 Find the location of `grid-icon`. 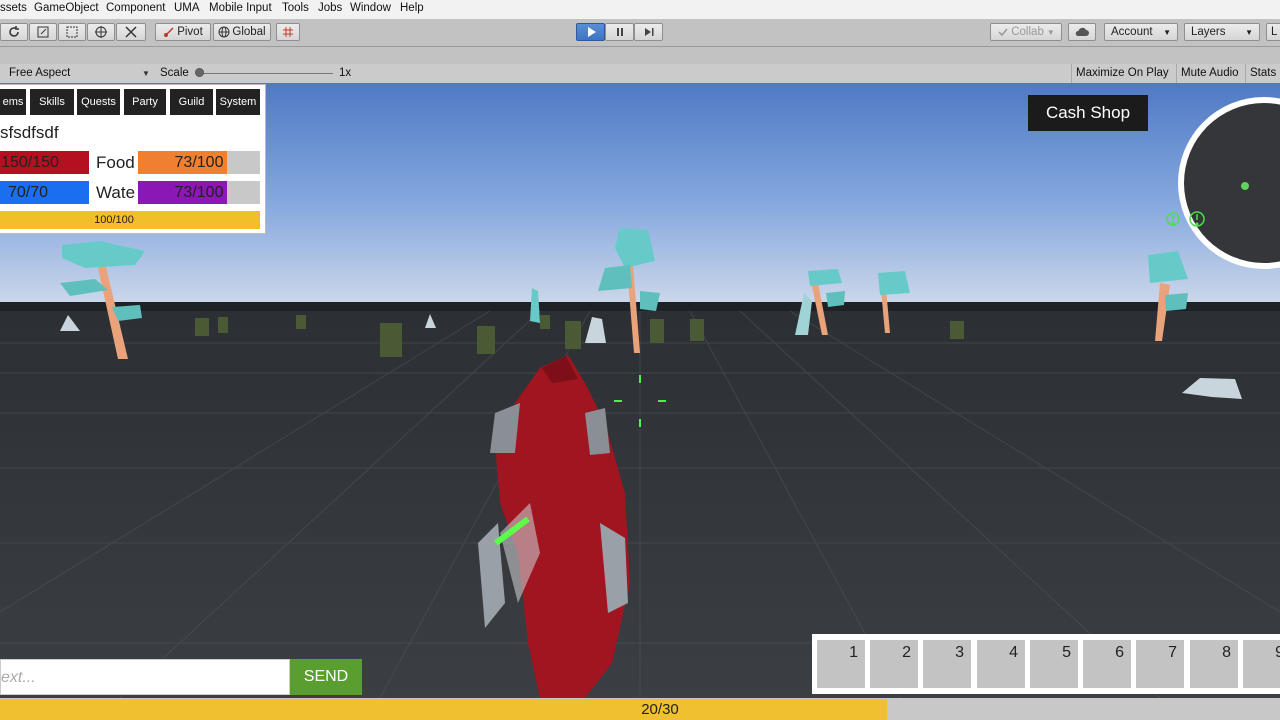

grid-icon is located at coordinates (288, 32).